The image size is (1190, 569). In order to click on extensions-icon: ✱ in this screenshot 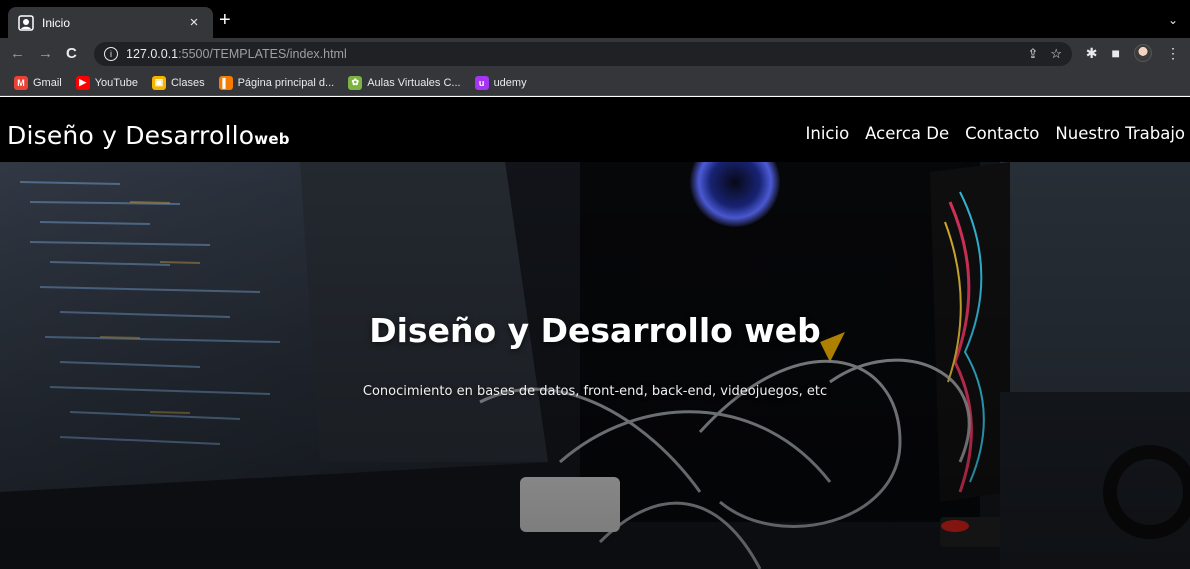, I will do `click(1092, 53)`.